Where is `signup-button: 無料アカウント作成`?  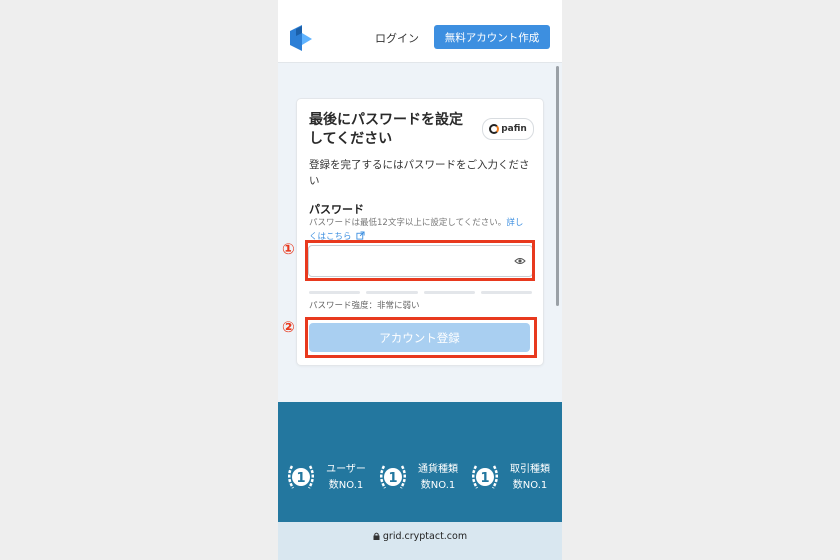
signup-button: 無料アカウント作成 is located at coordinates (492, 37).